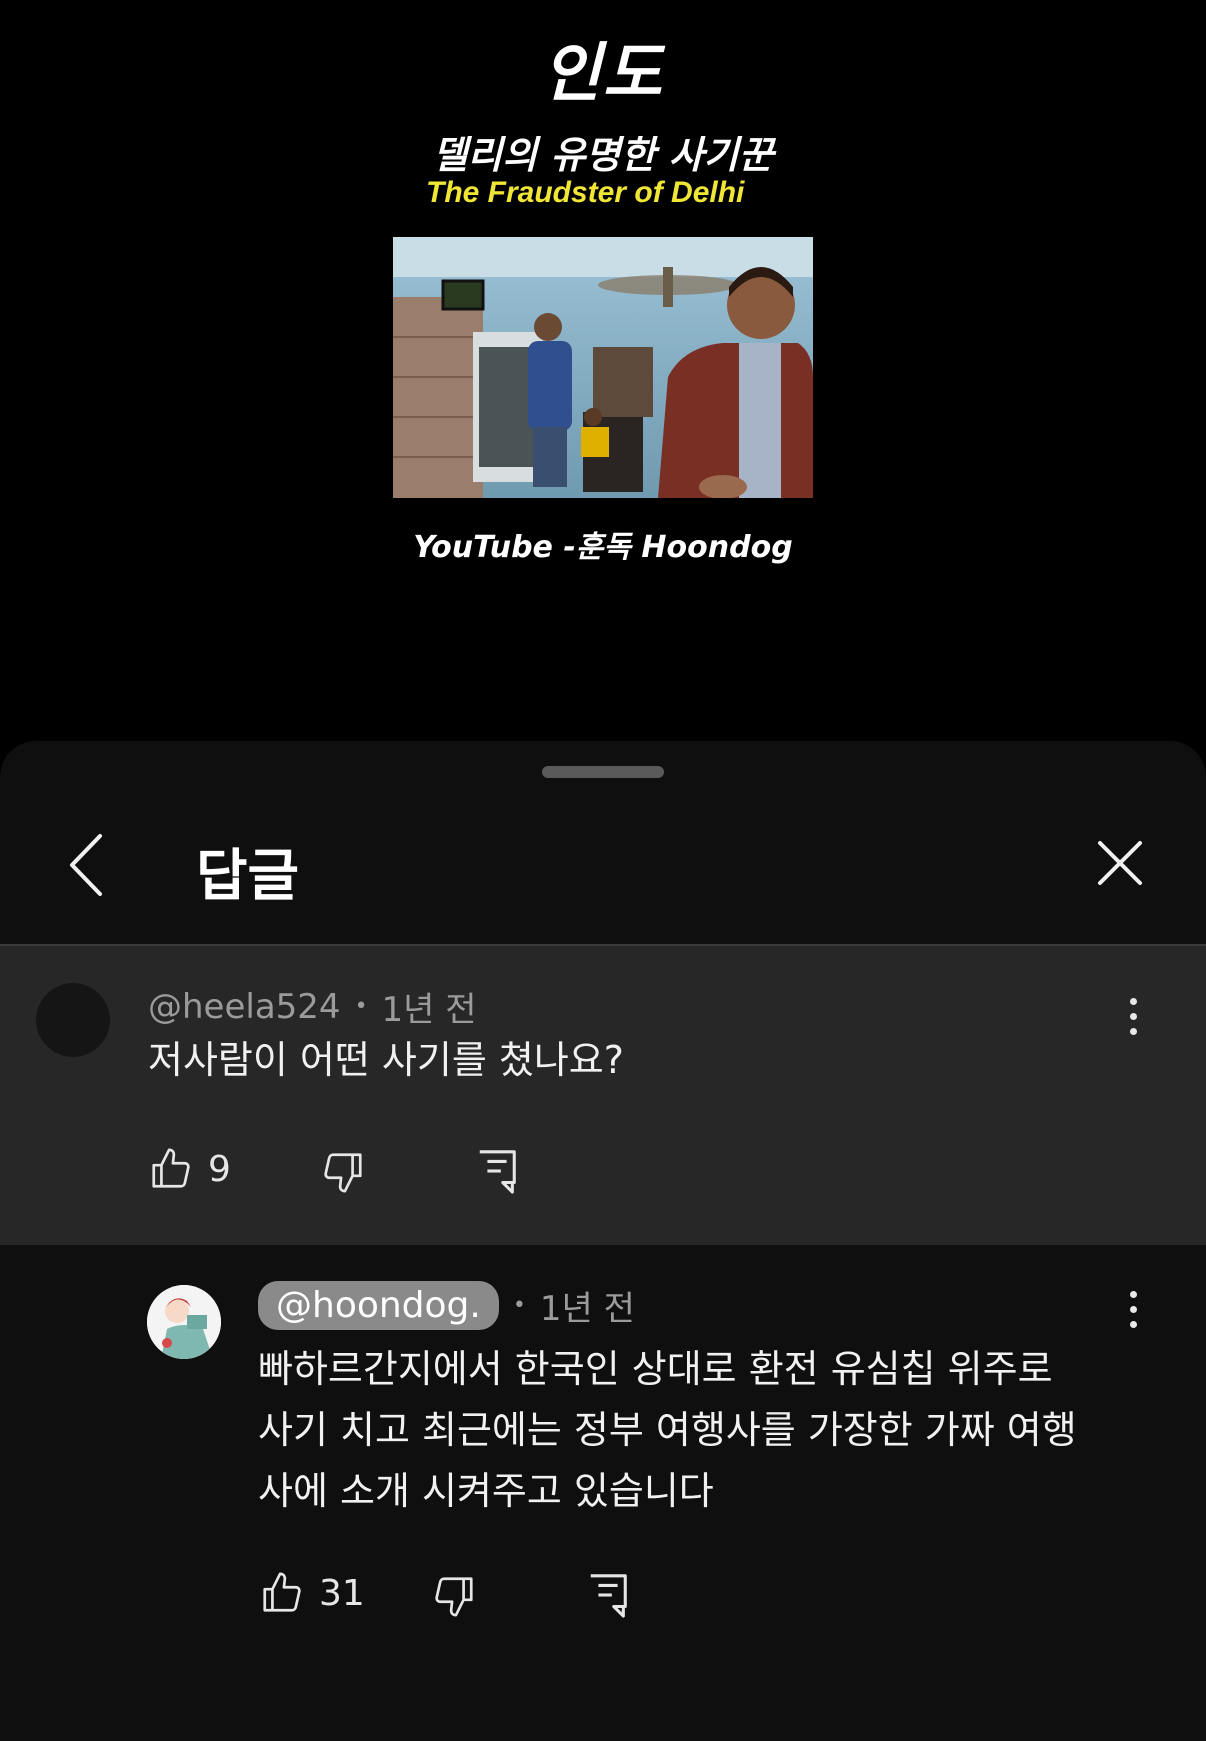 The width and height of the screenshot is (1206, 1741). Describe the element at coordinates (603, 74) in the screenshot. I see `video-title-main: 인도` at that location.